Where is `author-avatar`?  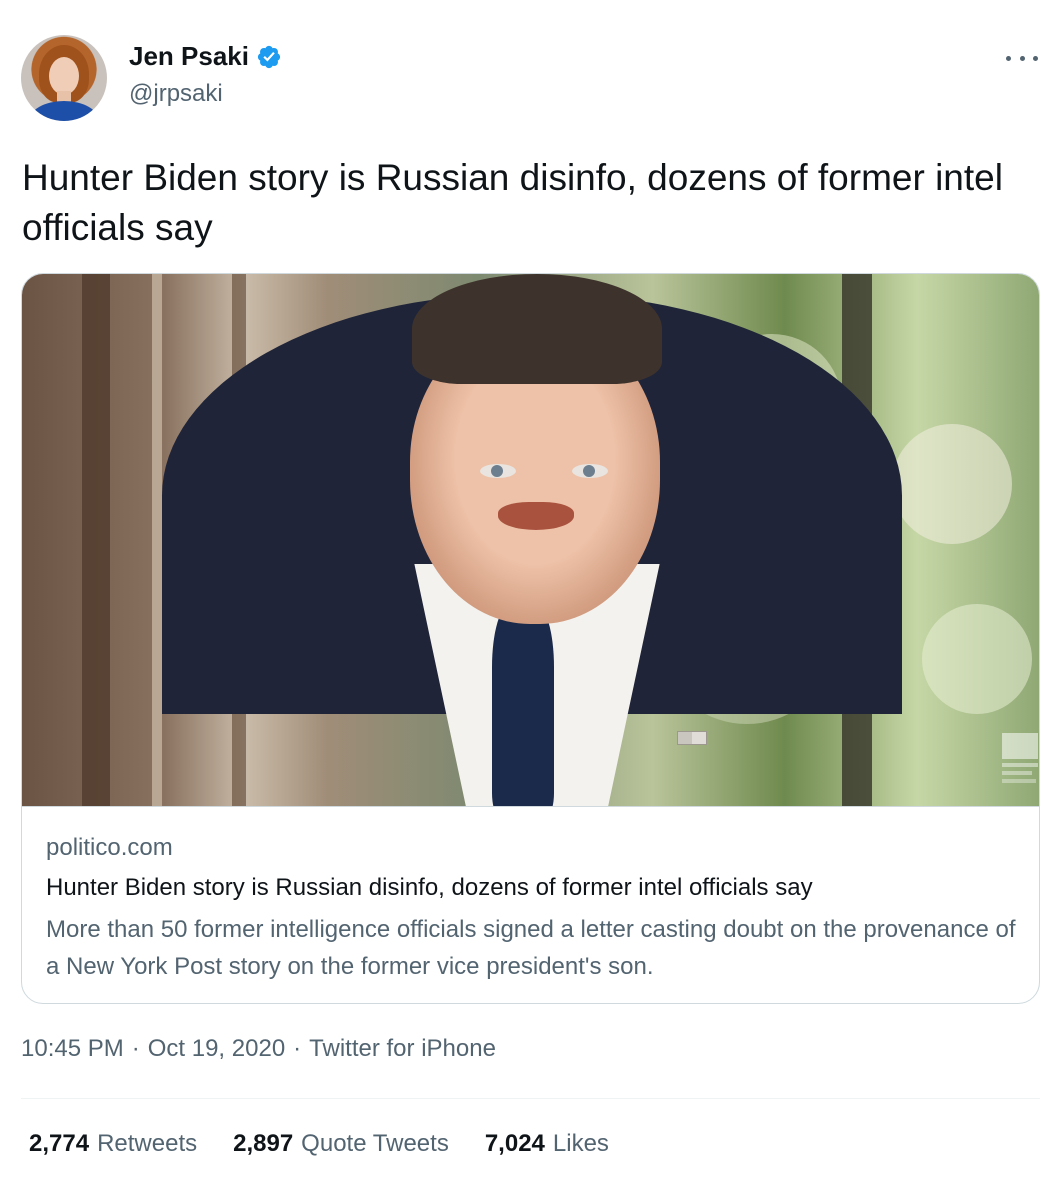
author-avatar is located at coordinates (64, 78).